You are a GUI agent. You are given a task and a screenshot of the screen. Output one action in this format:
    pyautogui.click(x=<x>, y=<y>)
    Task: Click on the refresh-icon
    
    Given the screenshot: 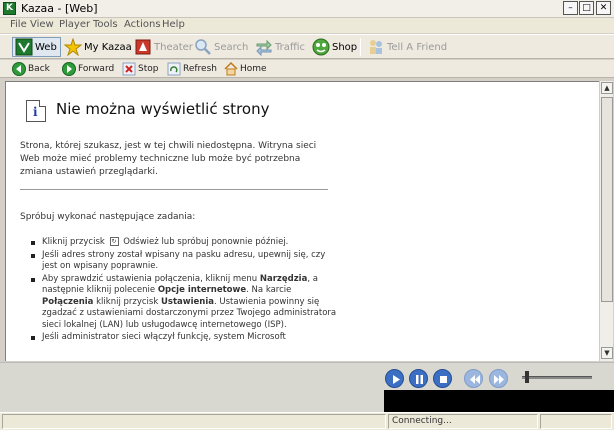 What is the action you would take?
    pyautogui.click(x=174, y=69)
    